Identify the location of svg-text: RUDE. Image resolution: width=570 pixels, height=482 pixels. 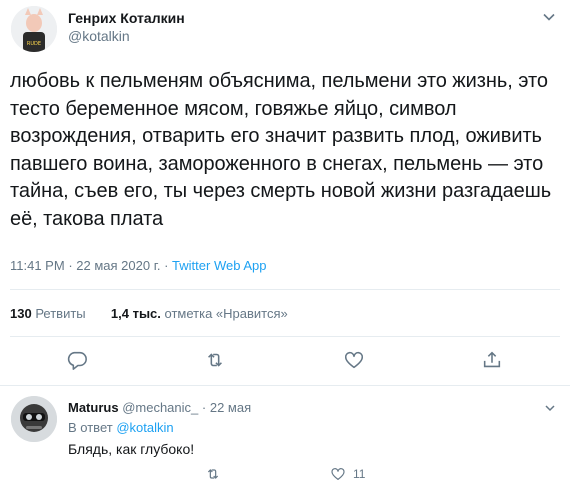
(34, 44).